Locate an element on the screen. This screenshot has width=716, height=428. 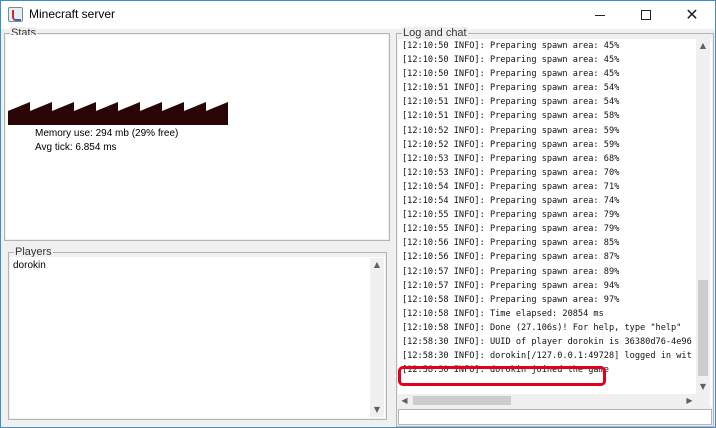
maximize-button is located at coordinates (646, 15).